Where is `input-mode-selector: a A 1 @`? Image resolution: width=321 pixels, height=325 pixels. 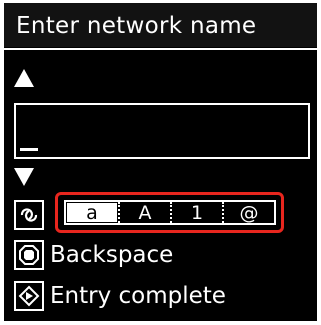 input-mode-selector: a A 1 @ is located at coordinates (170, 212).